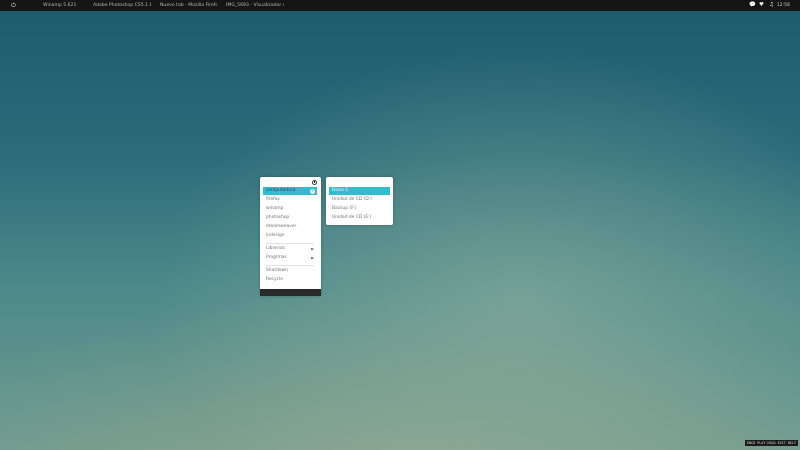 Image resolution: width=800 pixels, height=450 pixels. Describe the element at coordinates (312, 191) in the screenshot. I see `plus-icon: +` at that location.